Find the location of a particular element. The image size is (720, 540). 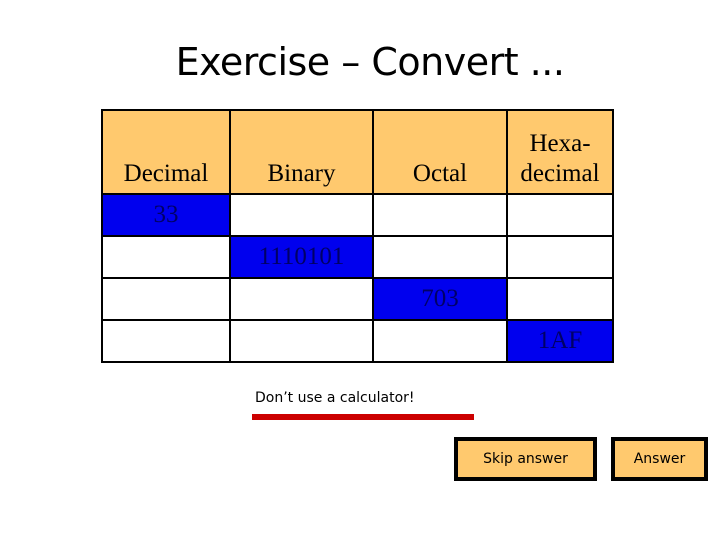

table-row: 1AF is located at coordinates (357, 341).